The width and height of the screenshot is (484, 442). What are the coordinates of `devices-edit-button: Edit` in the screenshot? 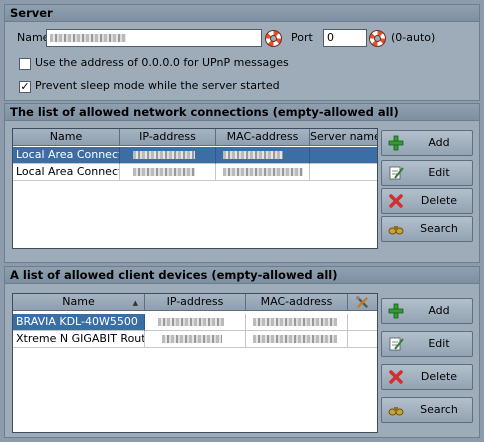 It's located at (427, 344).